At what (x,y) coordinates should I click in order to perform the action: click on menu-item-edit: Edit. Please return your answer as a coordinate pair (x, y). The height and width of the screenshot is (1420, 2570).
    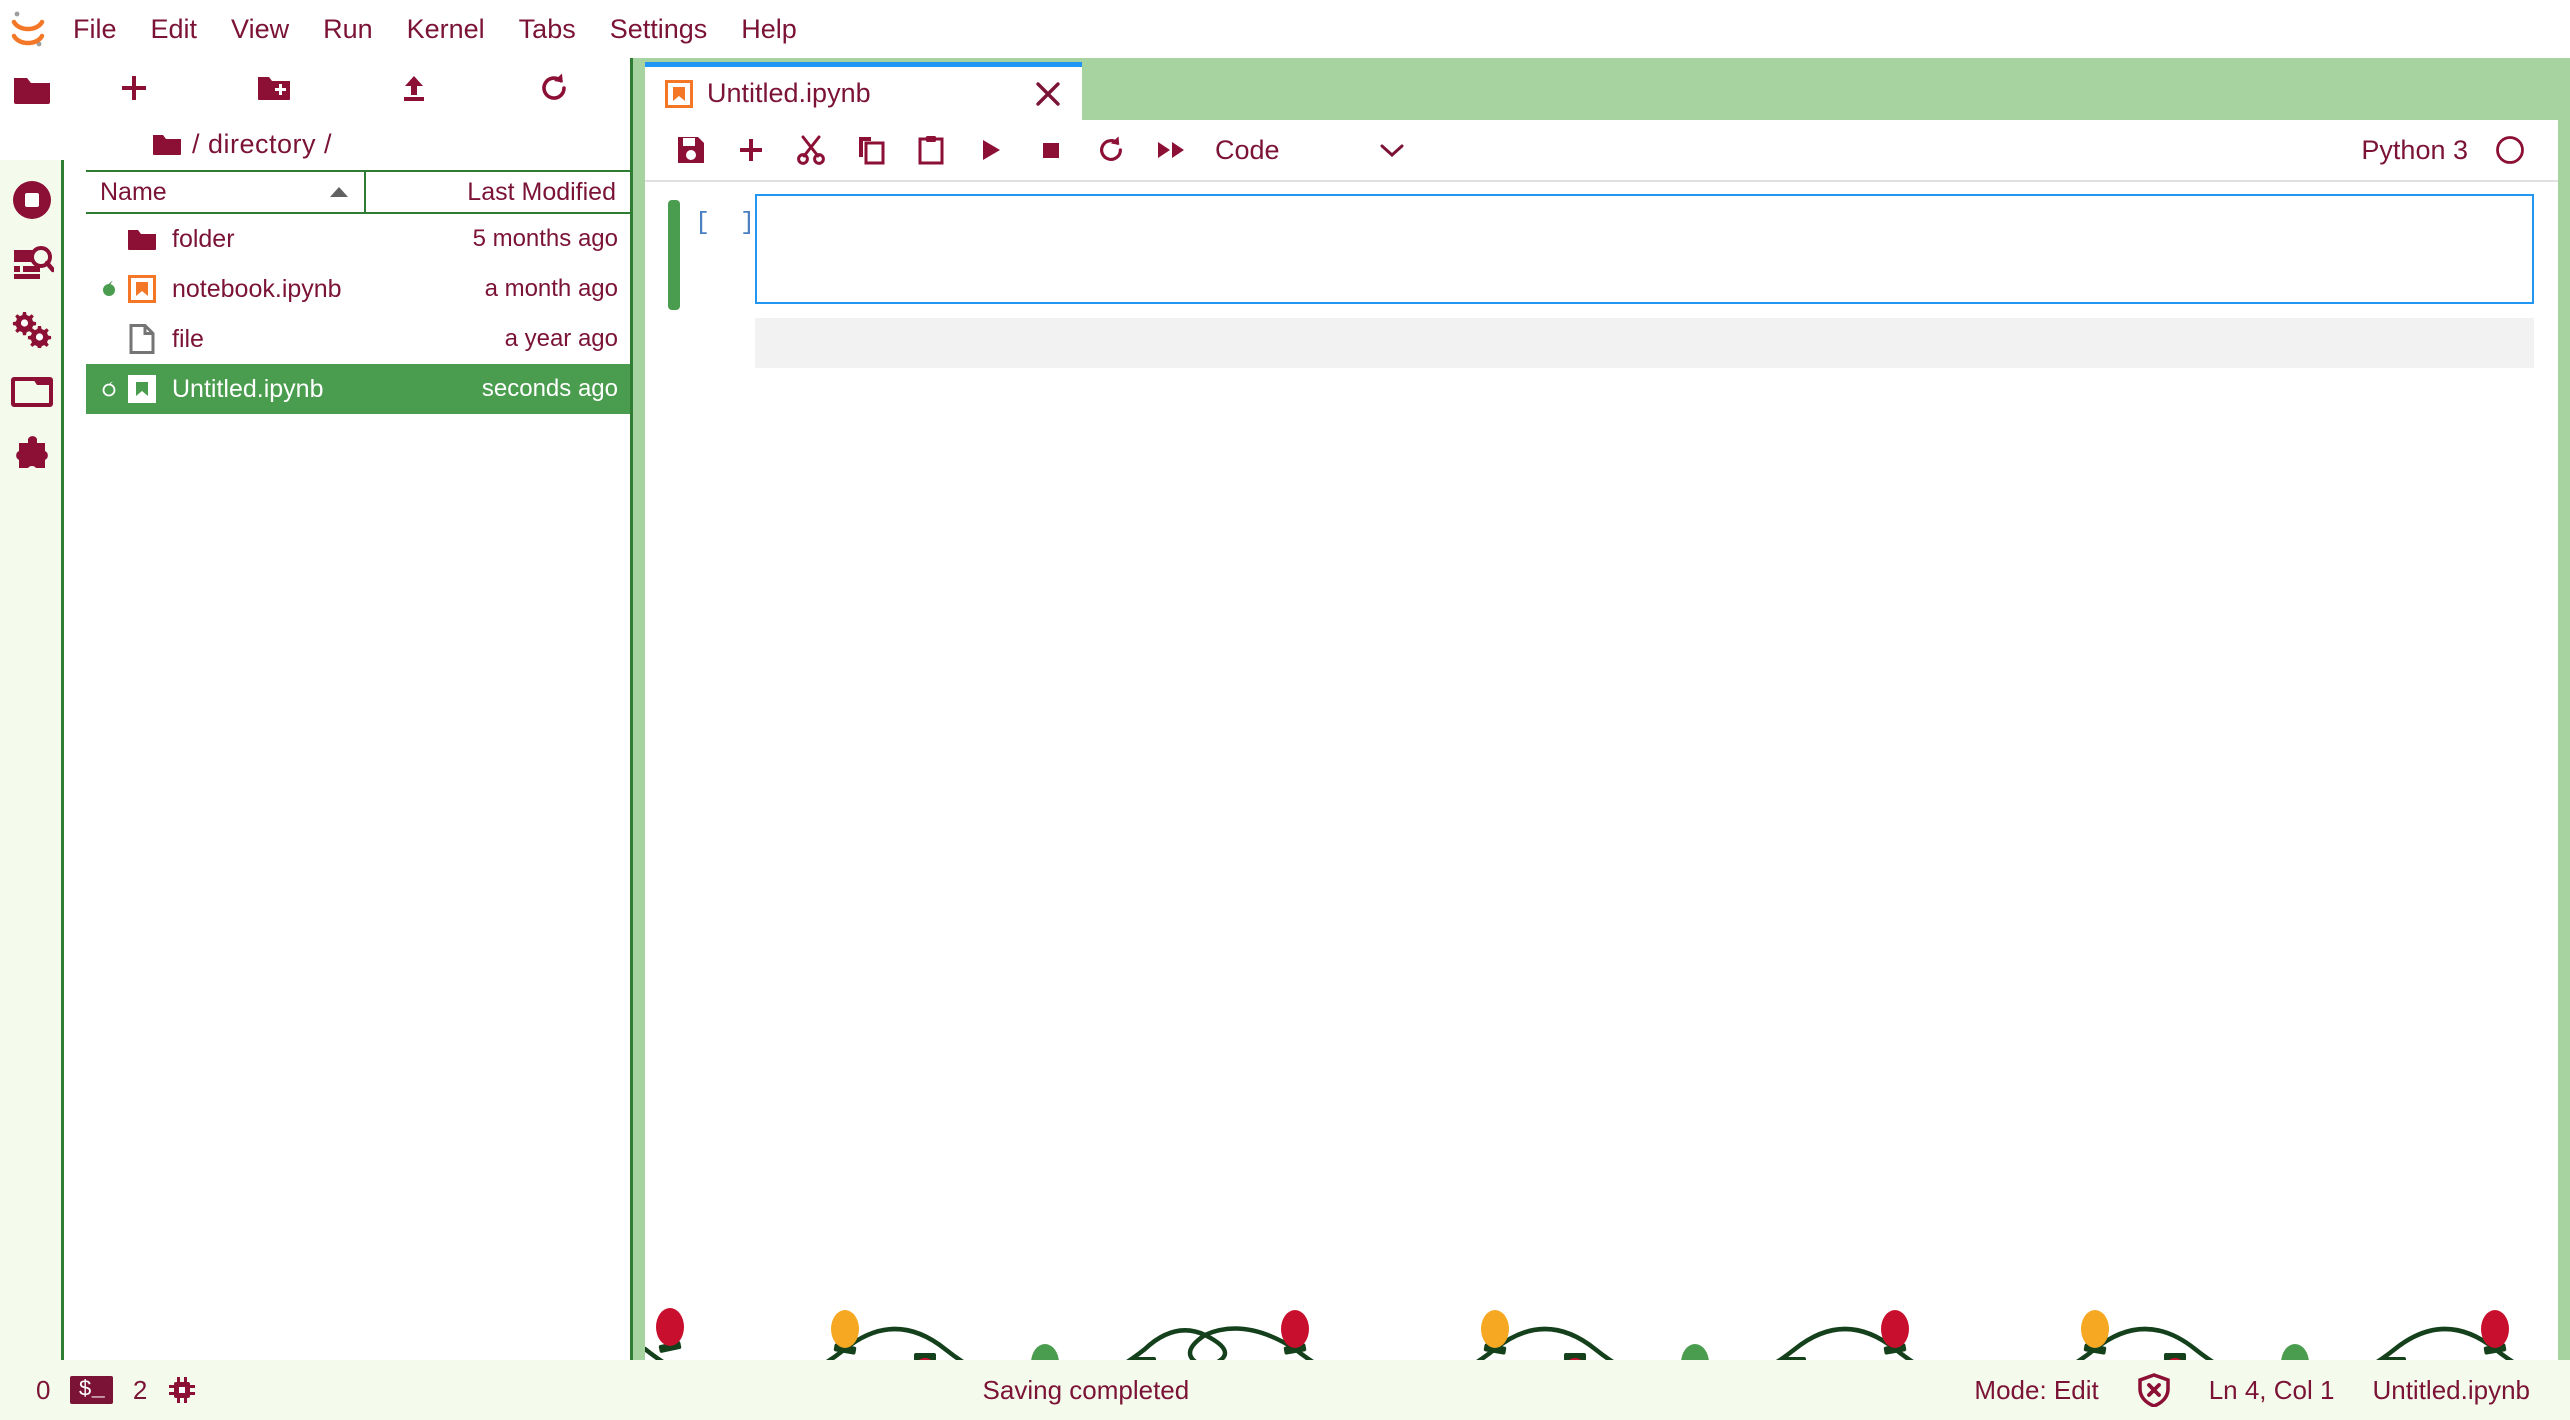
    Looking at the image, I should click on (174, 29).